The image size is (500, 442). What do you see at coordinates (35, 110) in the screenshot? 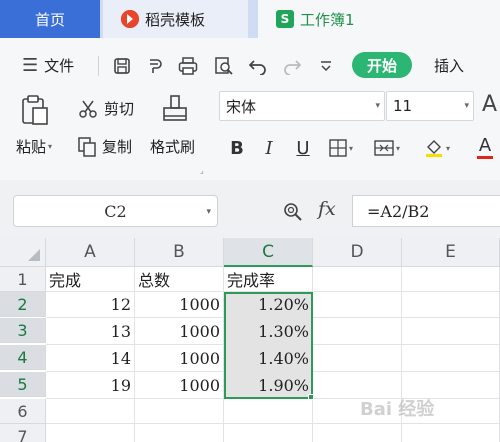
I see `paste-icon` at bounding box center [35, 110].